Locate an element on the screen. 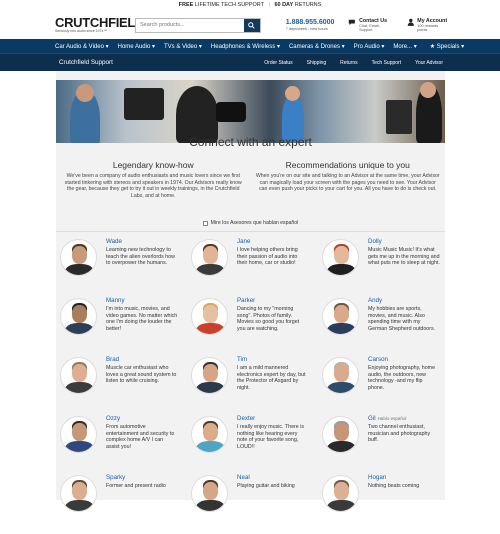 This screenshot has width=500, height=534. advisor-name: Gil Hablo español is located at coordinates (387, 418).